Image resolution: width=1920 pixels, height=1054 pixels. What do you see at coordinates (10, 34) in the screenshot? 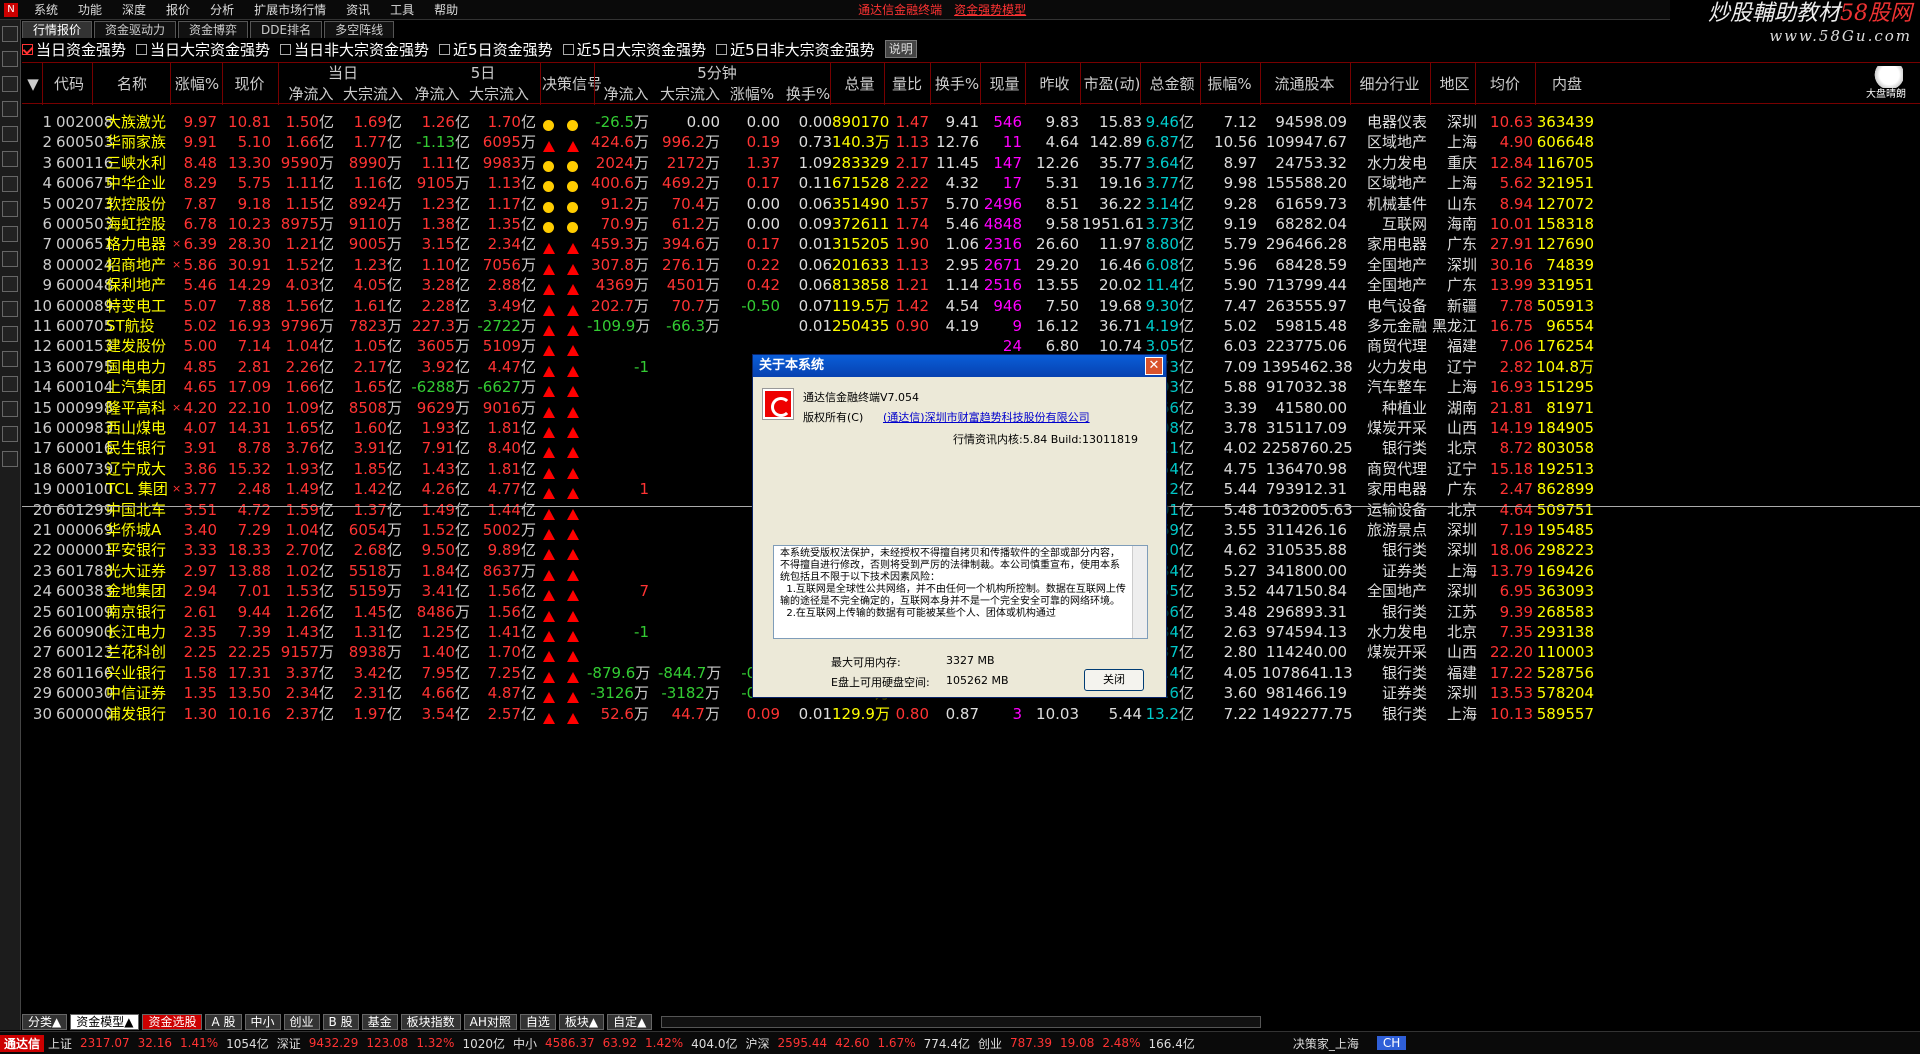
I see `chart-icon` at bounding box center [10, 34].